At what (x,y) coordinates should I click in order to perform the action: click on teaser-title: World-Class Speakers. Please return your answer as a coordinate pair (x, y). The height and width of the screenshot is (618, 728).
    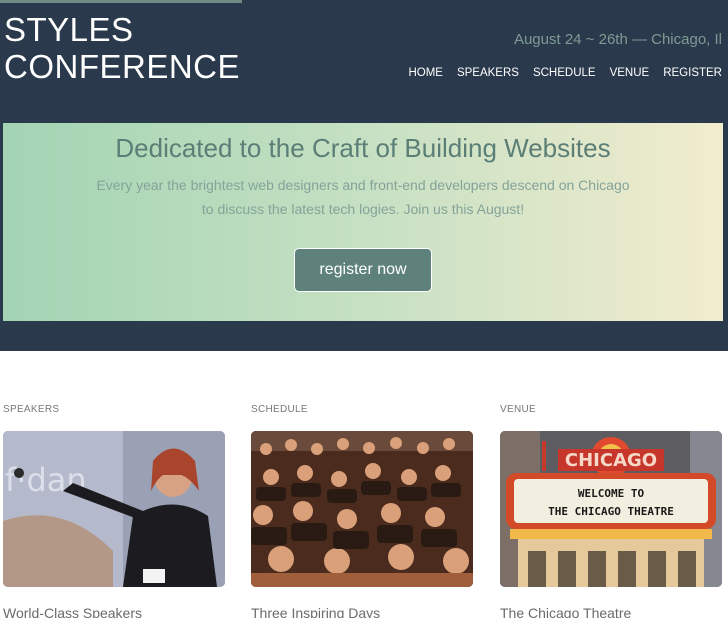
    Looking at the image, I should click on (72, 611).